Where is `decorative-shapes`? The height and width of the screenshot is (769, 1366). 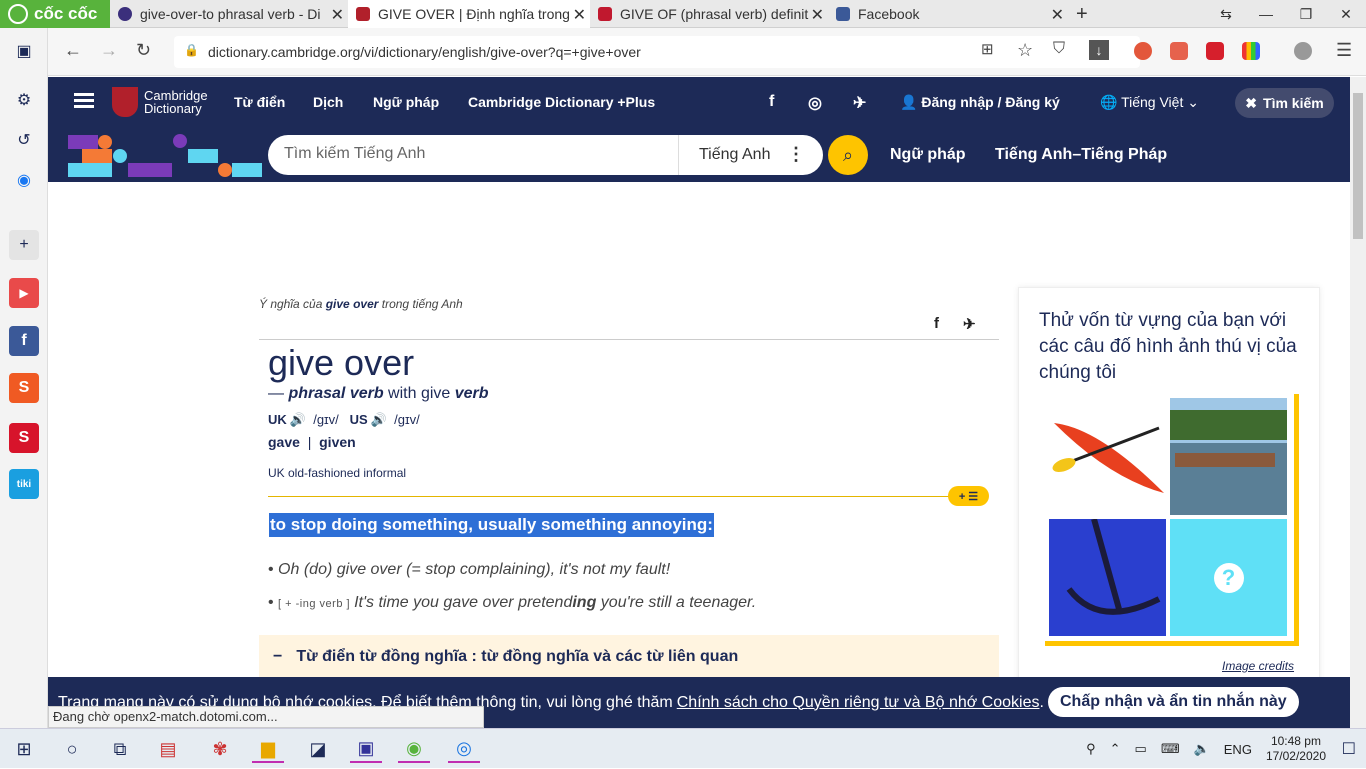 decorative-shapes is located at coordinates (165, 155).